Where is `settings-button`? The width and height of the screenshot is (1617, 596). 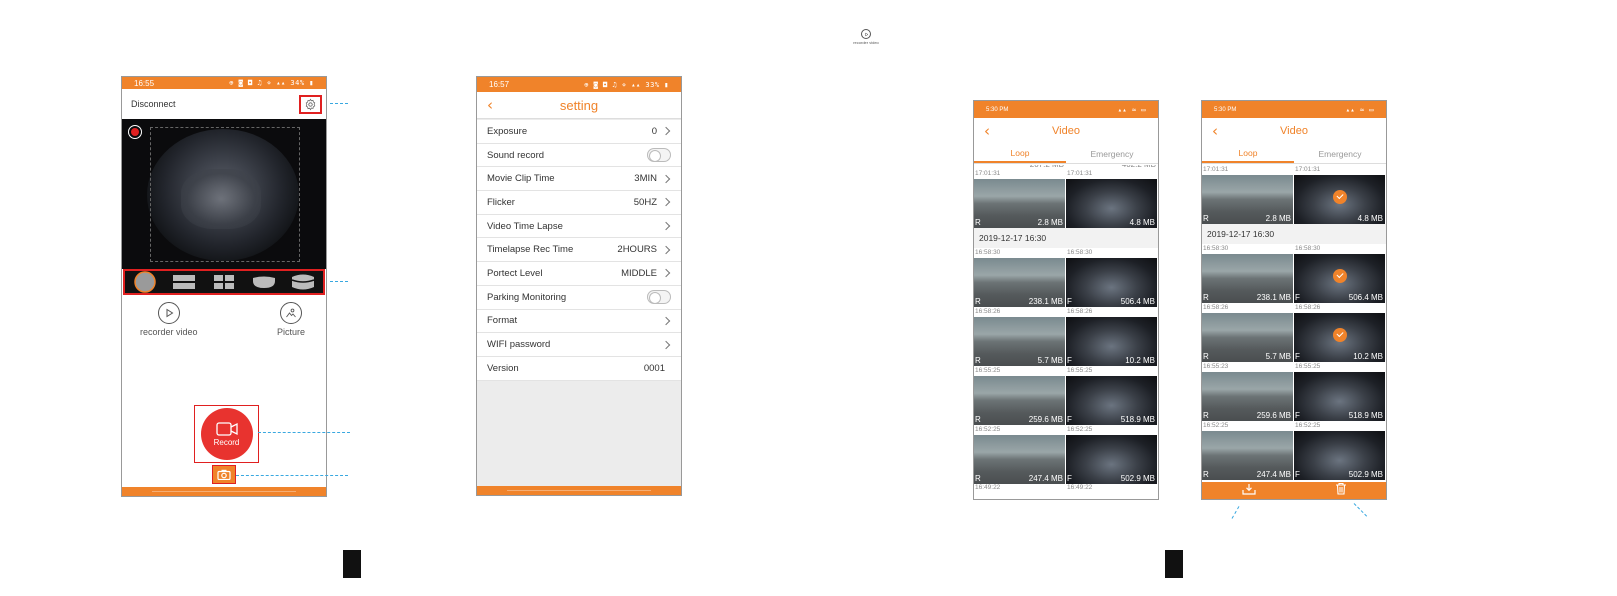
settings-button is located at coordinates (310, 104).